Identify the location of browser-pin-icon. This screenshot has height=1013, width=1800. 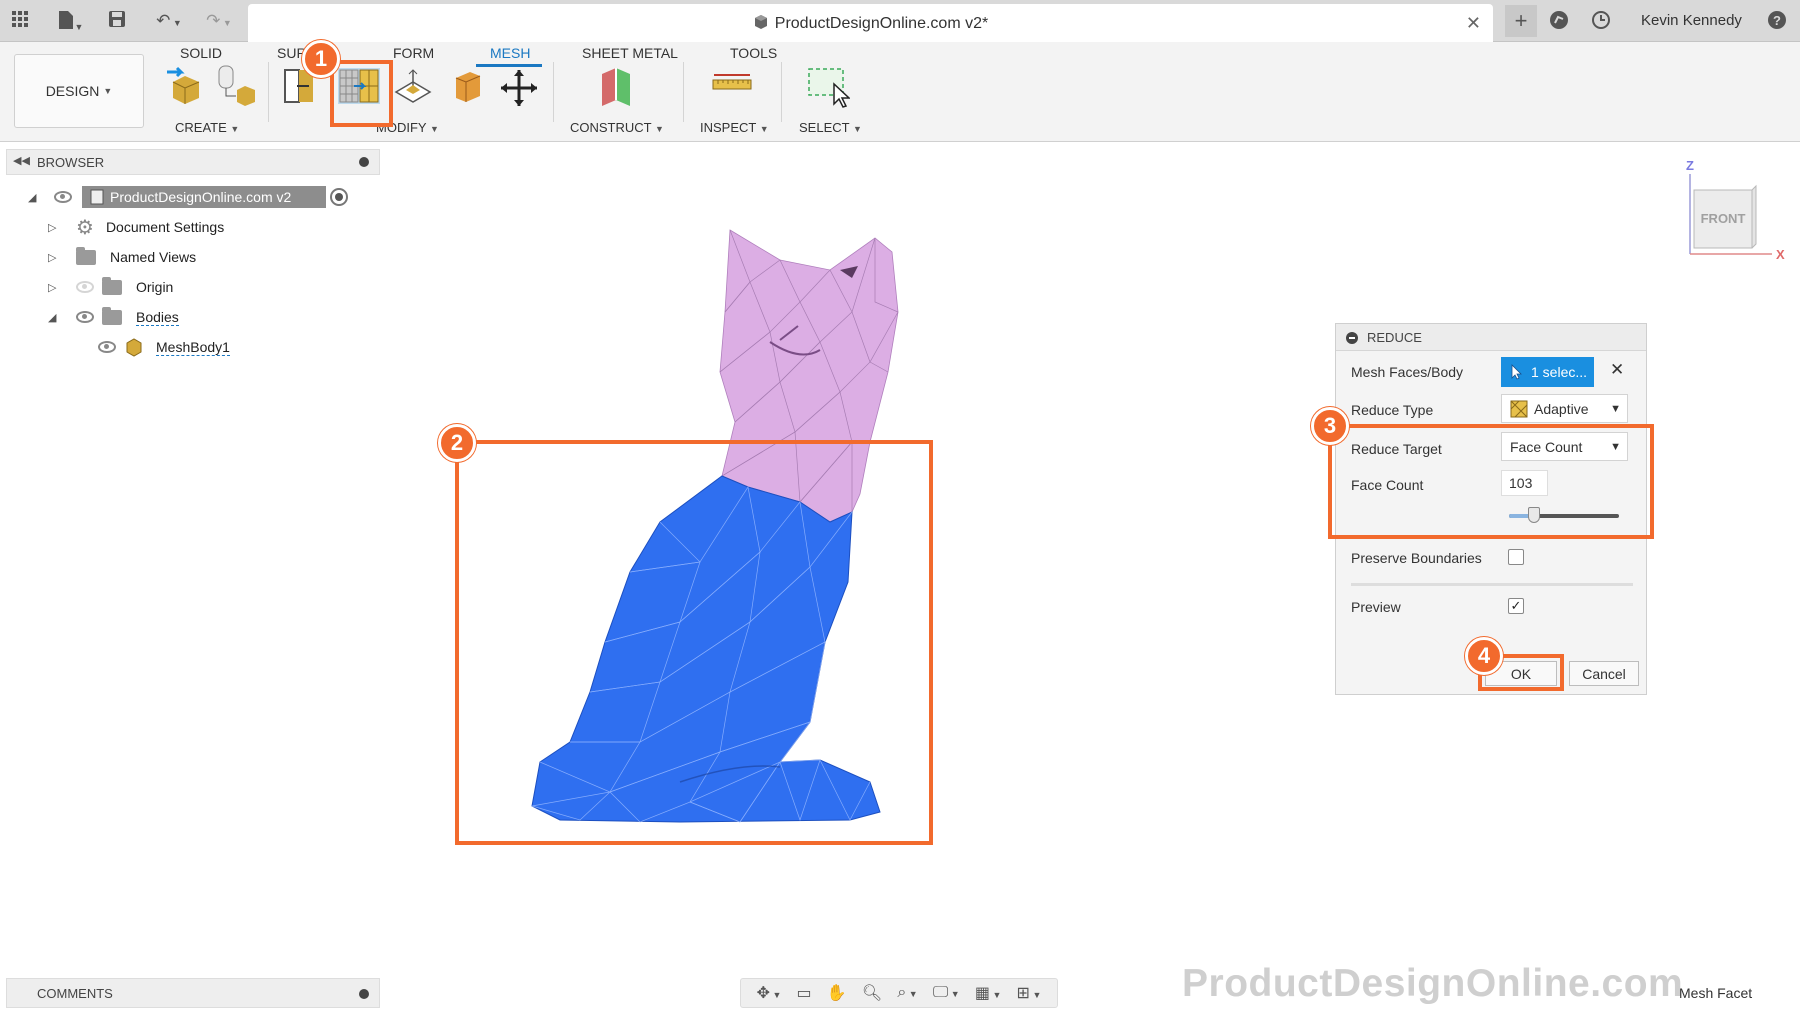
(364, 162).